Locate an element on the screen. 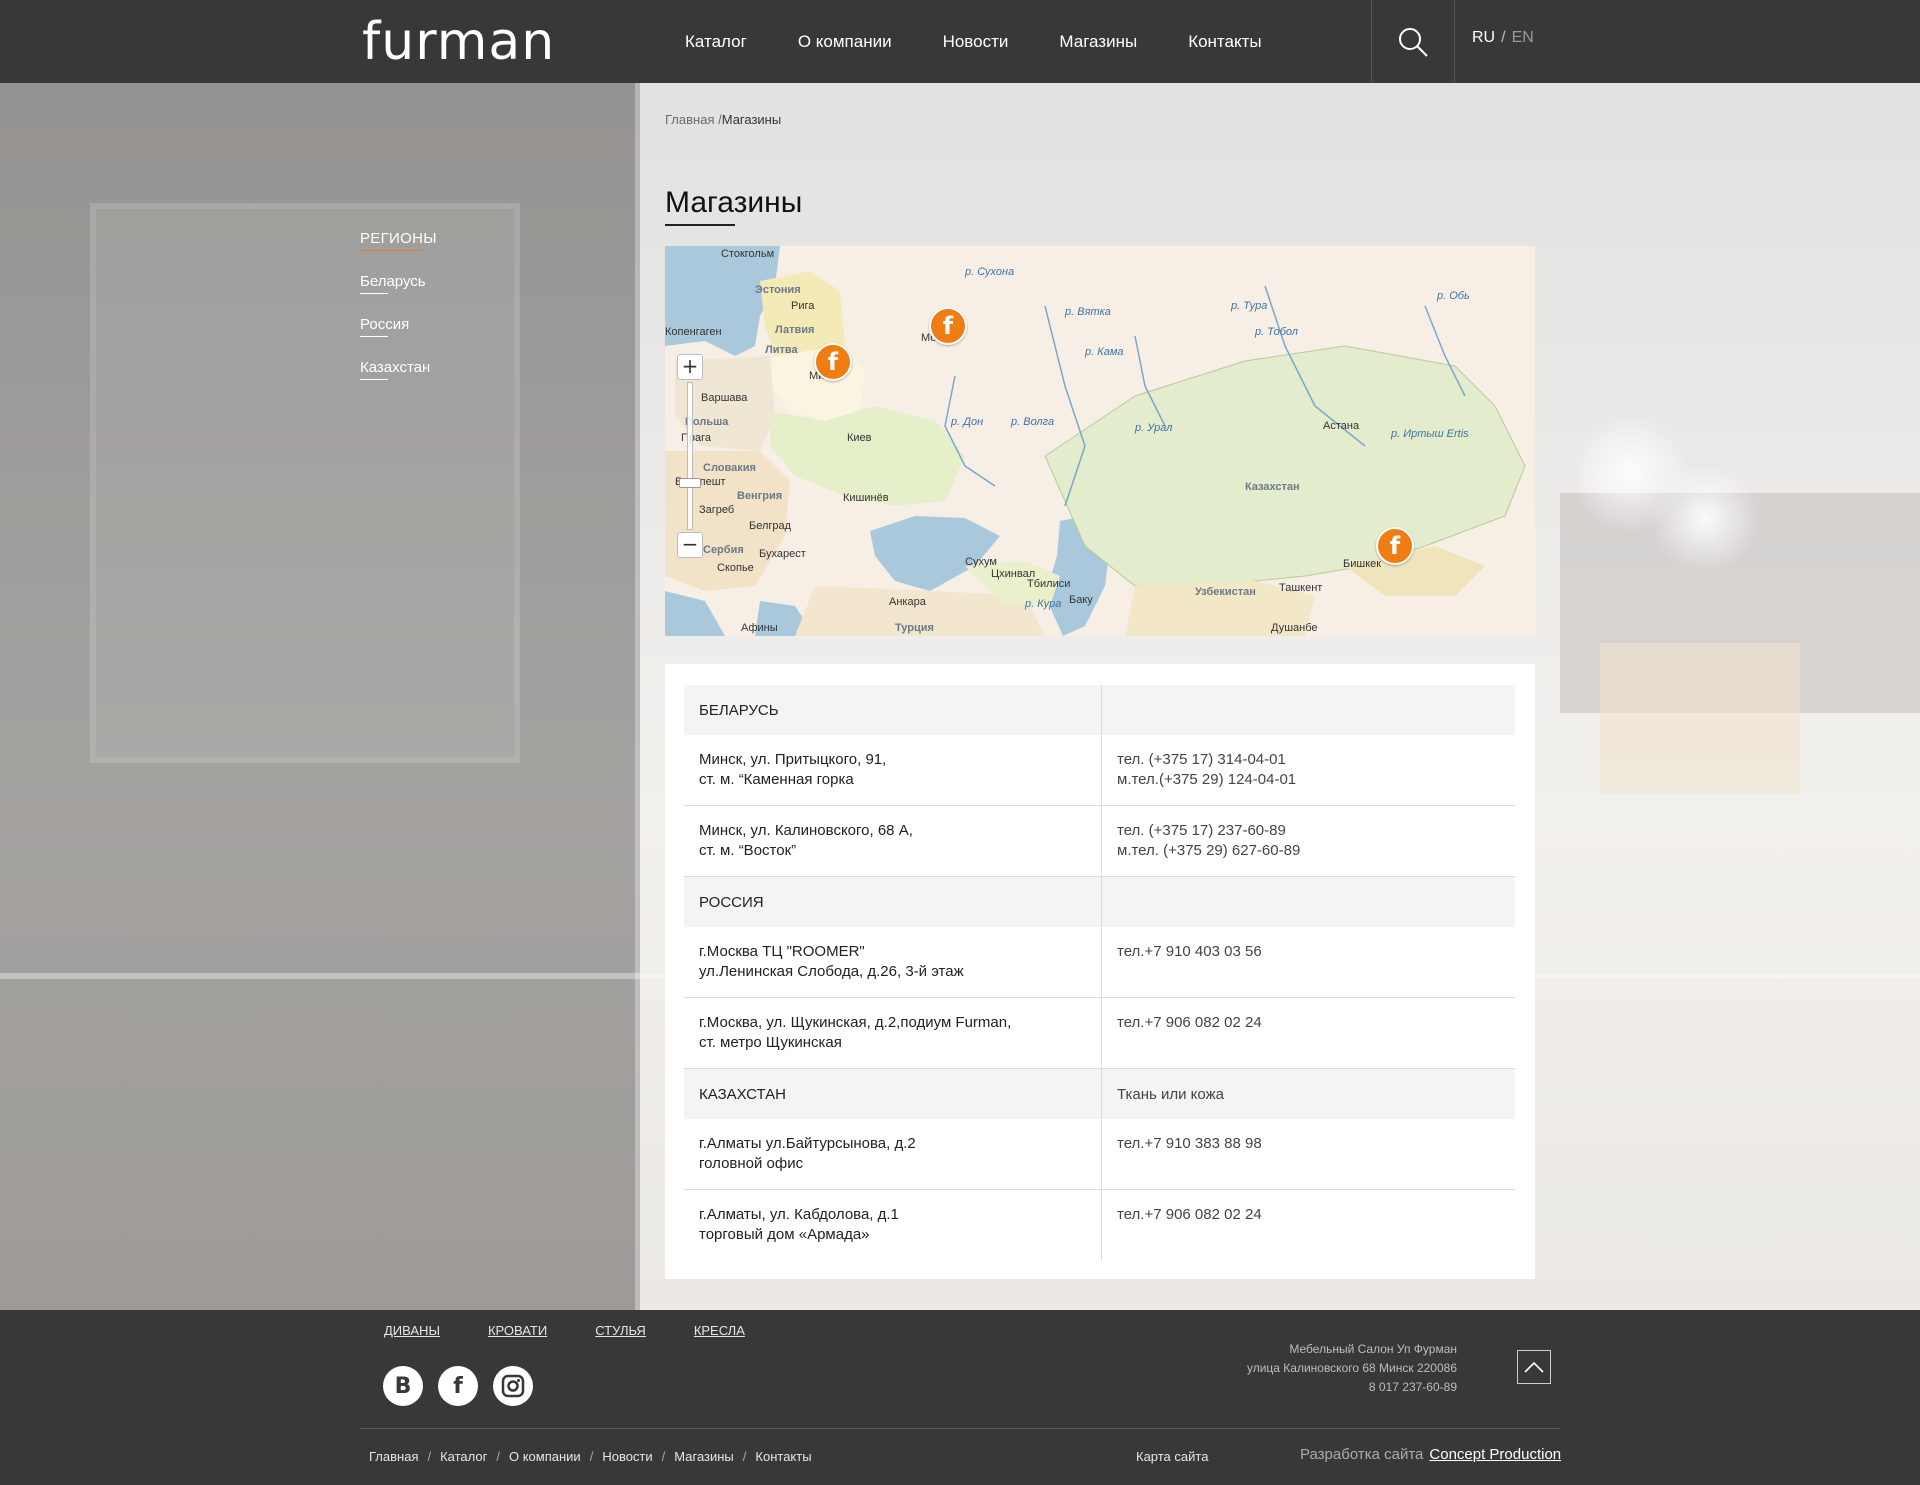 Image resolution: width=1920 pixels, height=1485 pixels. search-button is located at coordinates (1413, 41).